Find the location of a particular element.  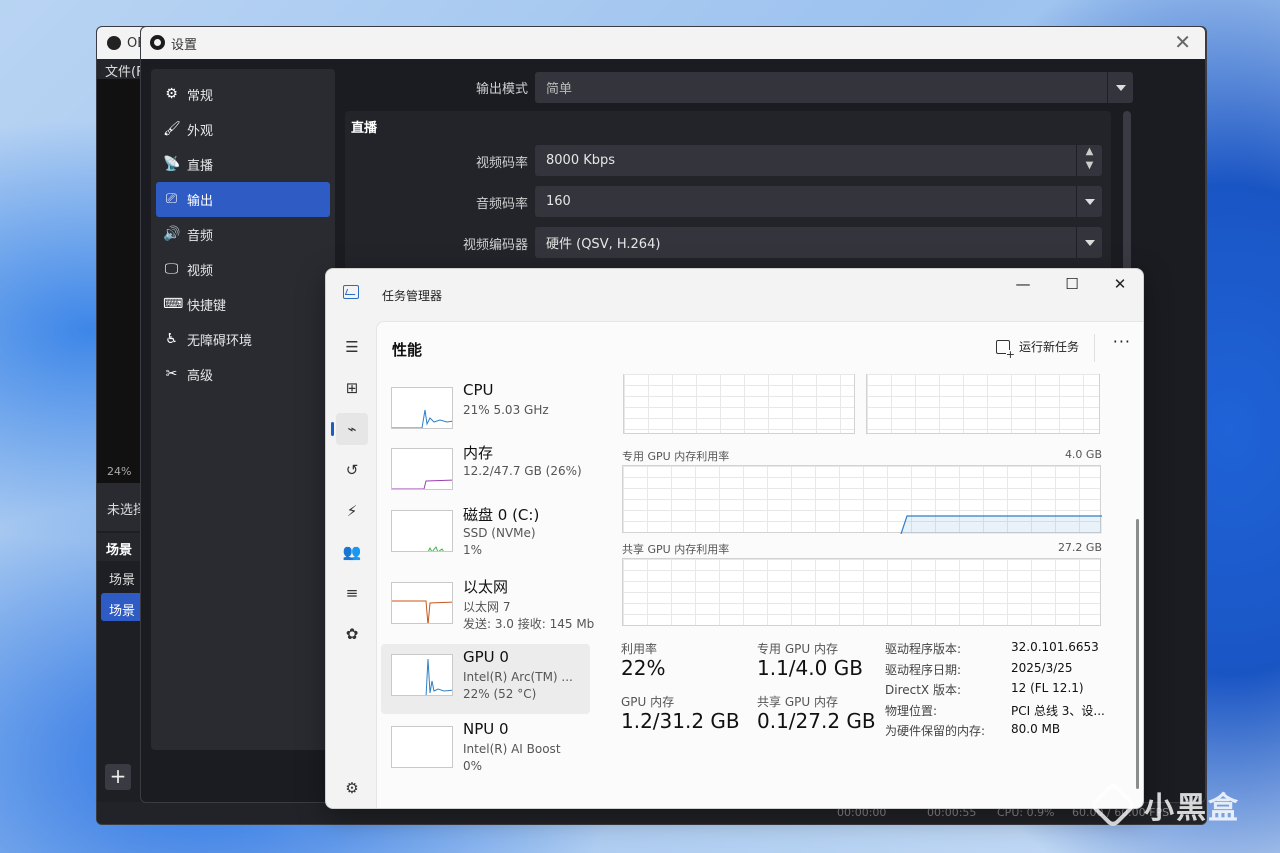

obs-preview-percent: 24% is located at coordinates (119, 471).